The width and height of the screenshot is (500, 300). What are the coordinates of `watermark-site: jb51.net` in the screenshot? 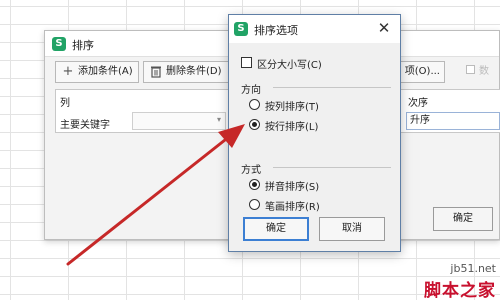 It's located at (473, 268).